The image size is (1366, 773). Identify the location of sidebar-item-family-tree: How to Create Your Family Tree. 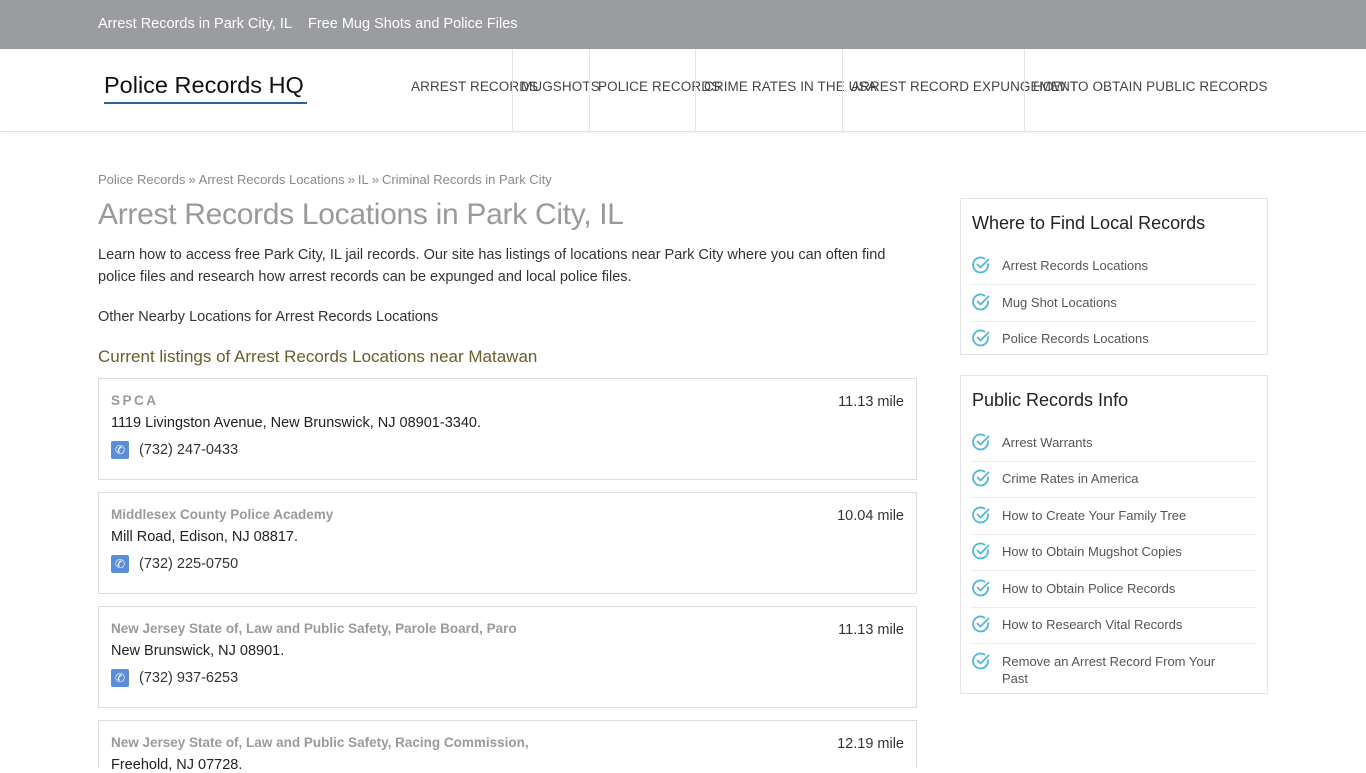
(1113, 520).